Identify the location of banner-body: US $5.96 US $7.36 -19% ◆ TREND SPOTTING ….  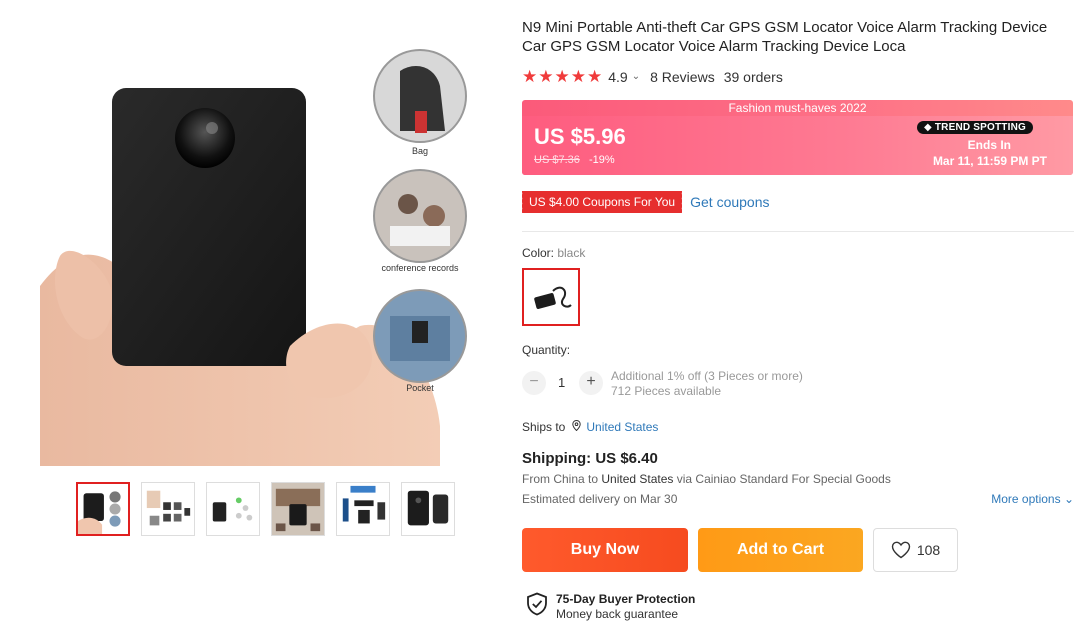
(797, 145).